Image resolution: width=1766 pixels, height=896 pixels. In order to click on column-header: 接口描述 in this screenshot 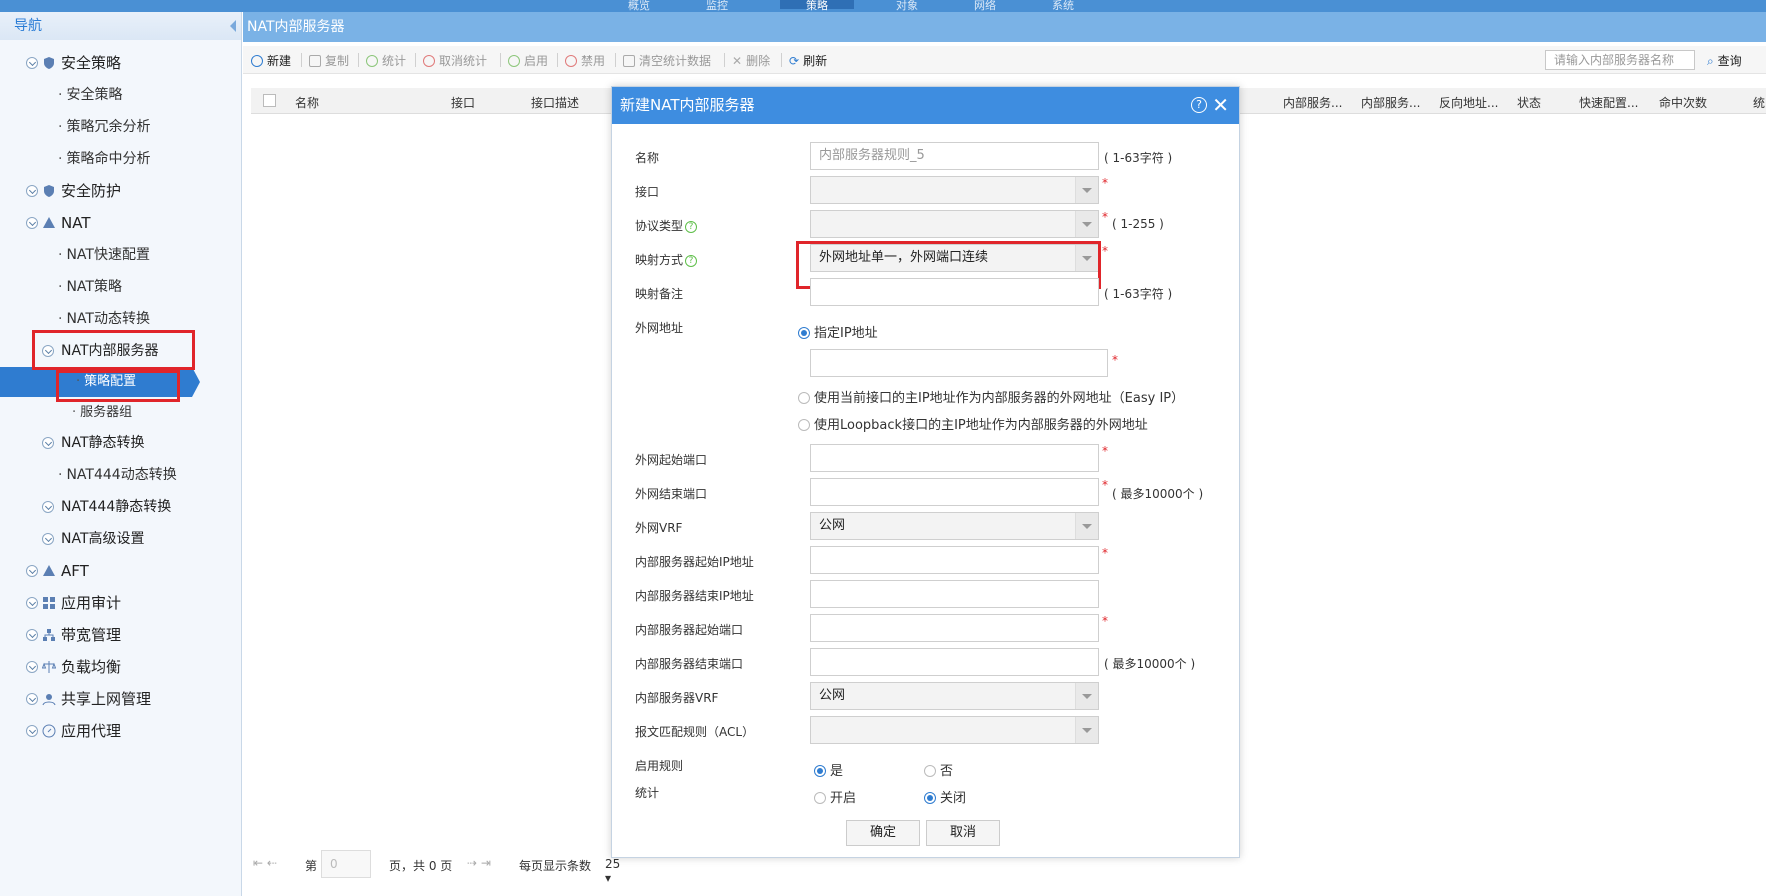, I will do `click(555, 102)`.